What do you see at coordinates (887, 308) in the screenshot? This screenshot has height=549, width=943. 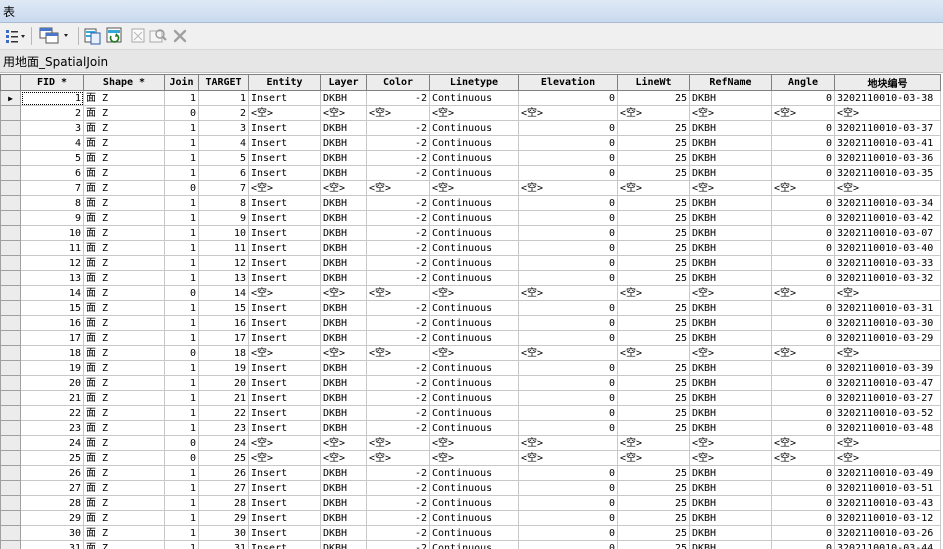 I see `table-cell: 3202110010-03-31` at bounding box center [887, 308].